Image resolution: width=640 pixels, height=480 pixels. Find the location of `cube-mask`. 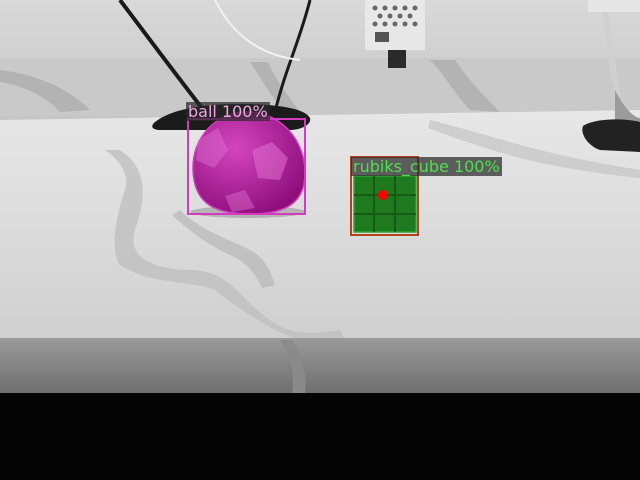

cube-mask is located at coordinates (385, 204).